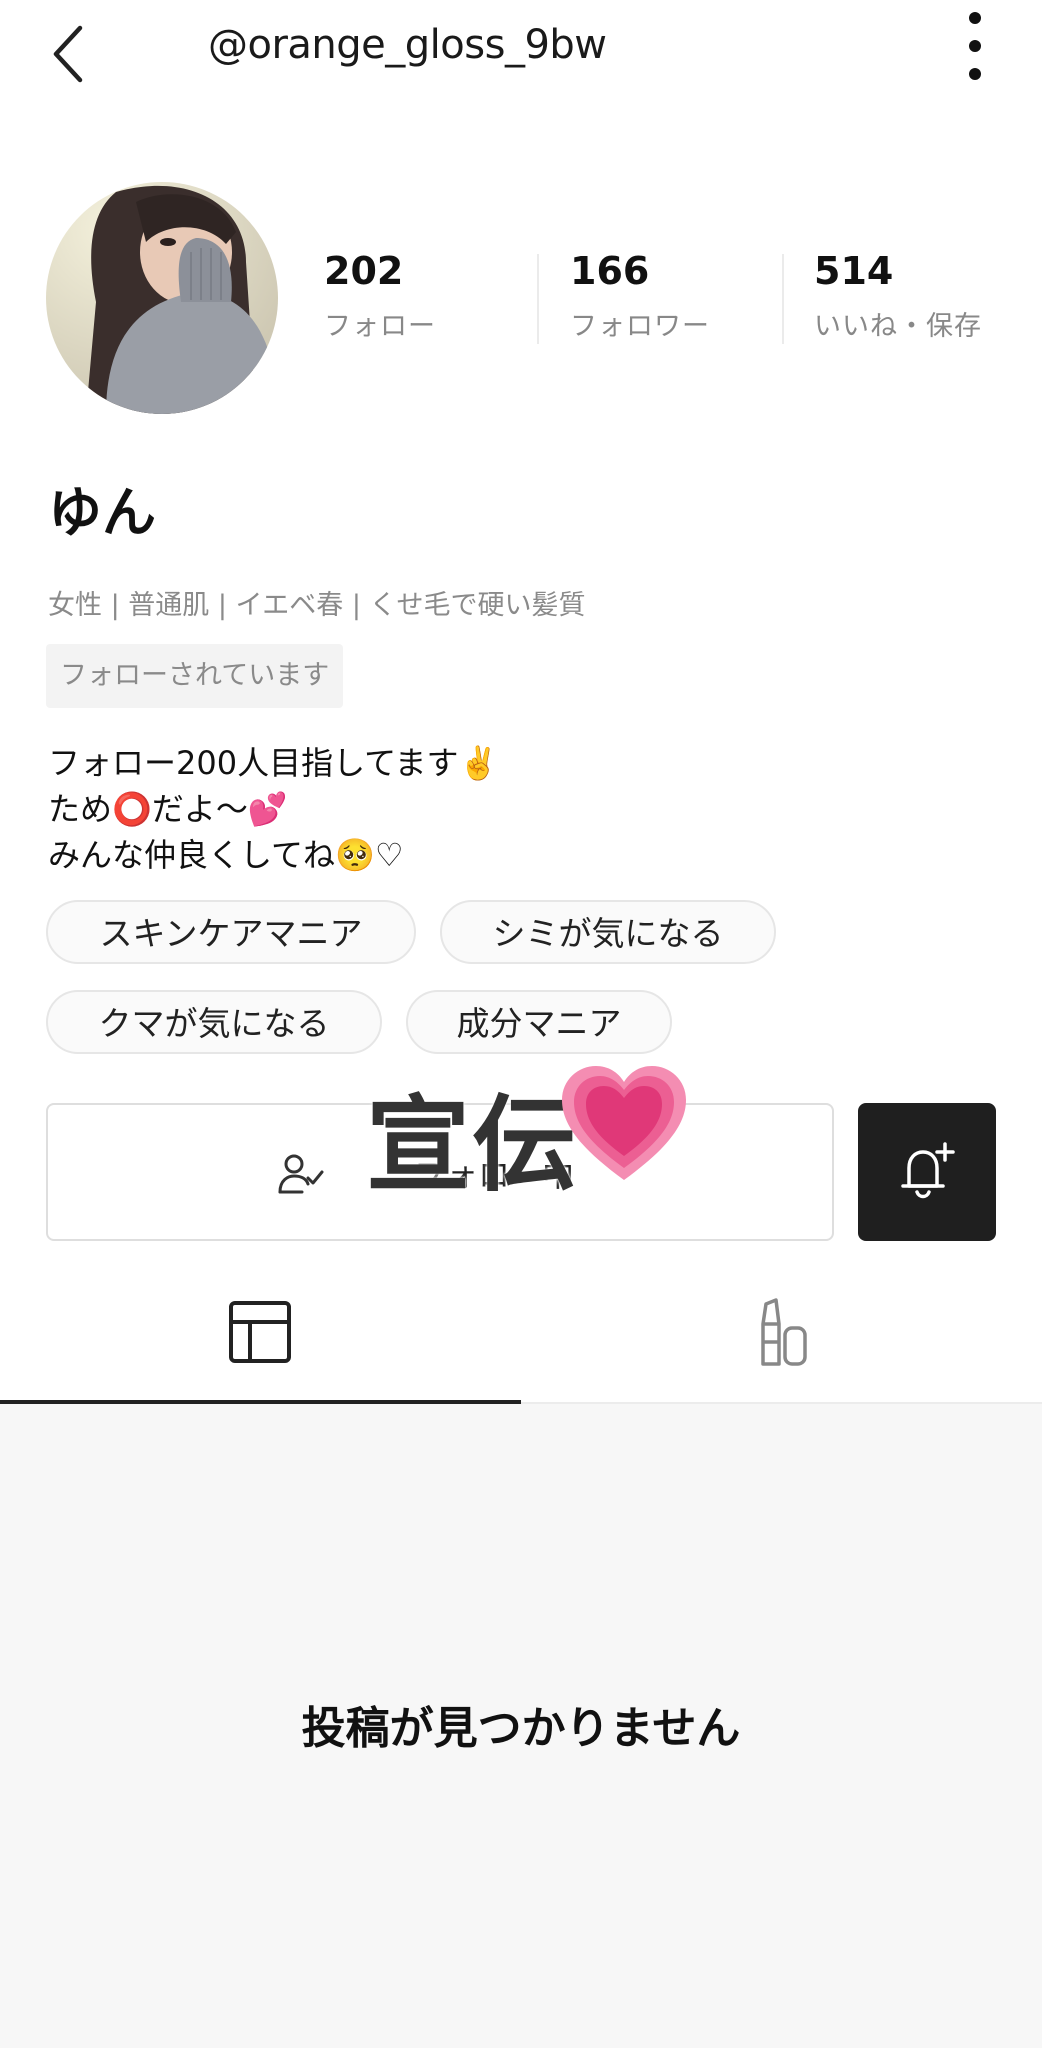 The height and width of the screenshot is (2048, 1042). What do you see at coordinates (260, 1332) in the screenshot?
I see `grid-icon` at bounding box center [260, 1332].